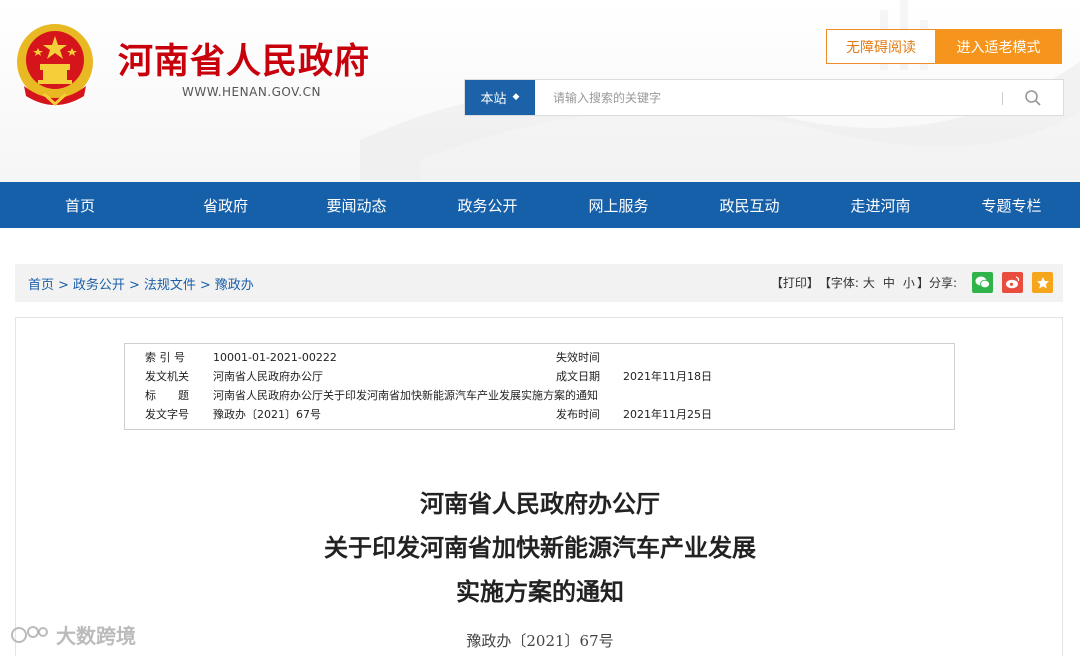 This screenshot has width=1080, height=656. Describe the element at coordinates (922, 283) in the screenshot. I see `font-size-close: 】` at that location.